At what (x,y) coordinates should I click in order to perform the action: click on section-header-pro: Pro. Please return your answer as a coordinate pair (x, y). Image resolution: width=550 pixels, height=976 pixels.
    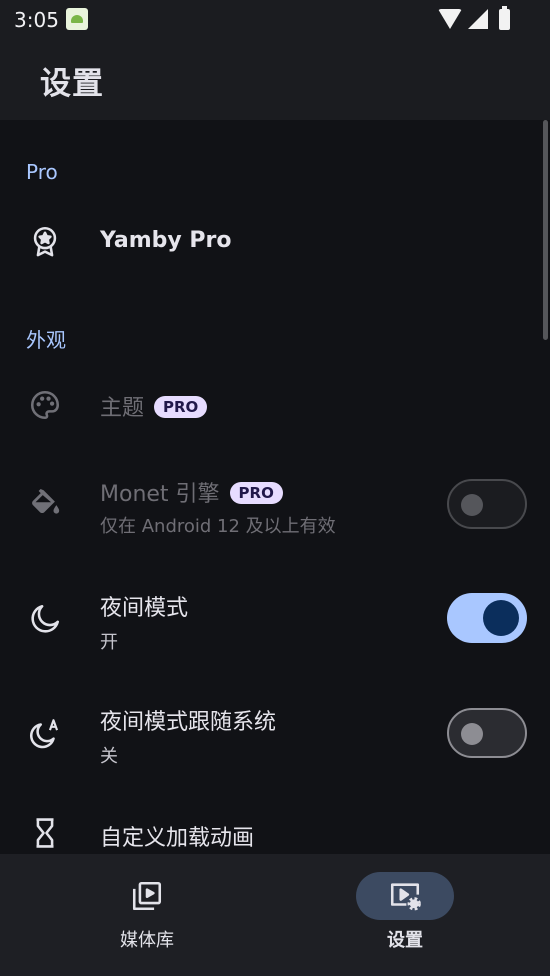
    Looking at the image, I should click on (42, 172).